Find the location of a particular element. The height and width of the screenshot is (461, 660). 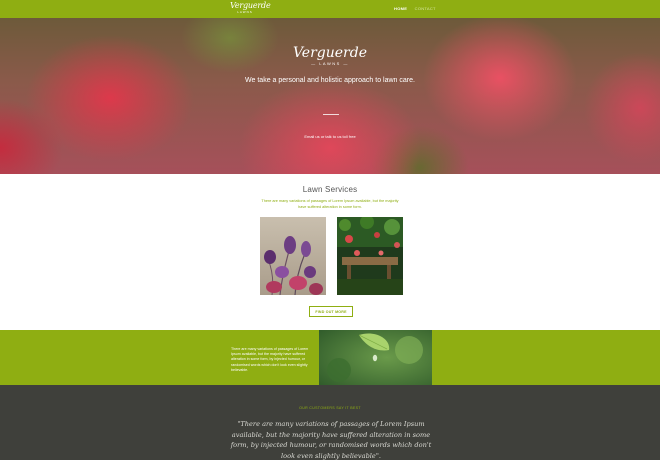

testimonials-label: OUR CUSTOMERS SAY IT BEST is located at coordinates (330, 408).